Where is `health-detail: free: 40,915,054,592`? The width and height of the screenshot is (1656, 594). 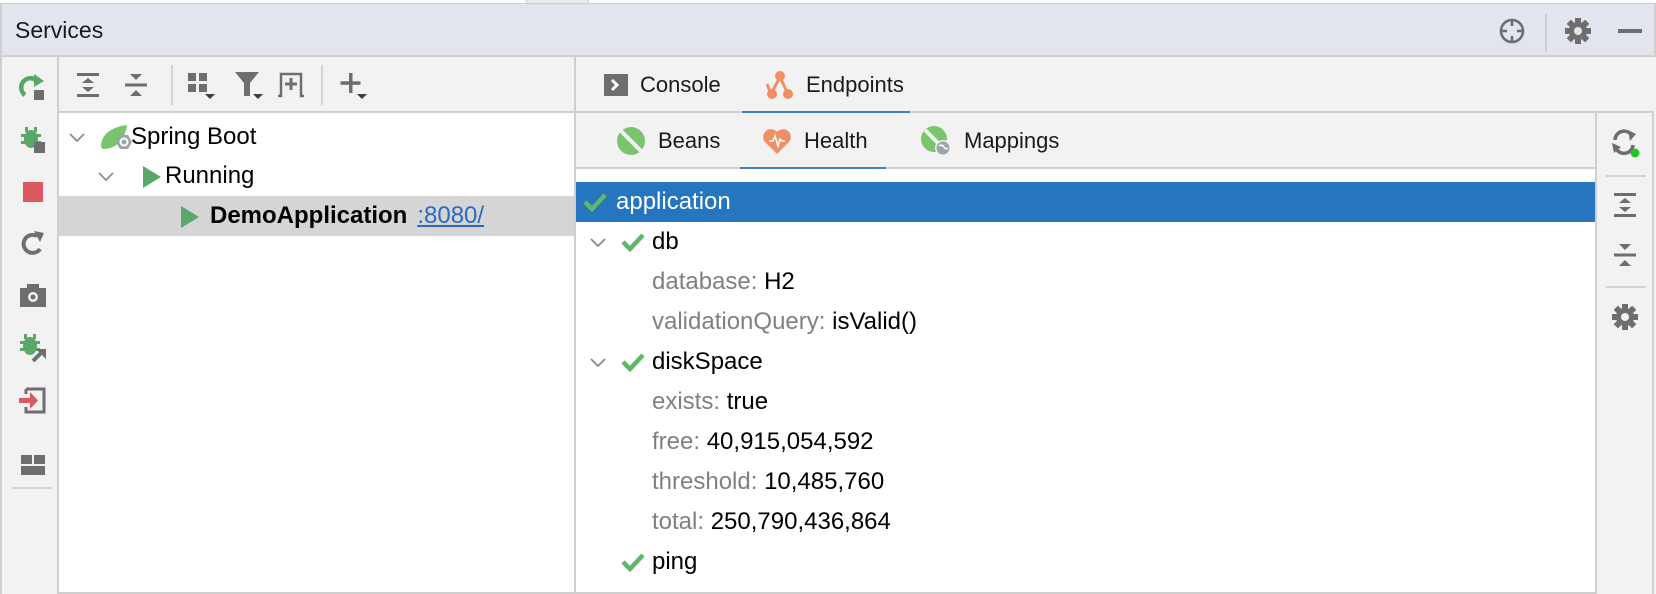 health-detail: free: 40,915,054,592 is located at coordinates (1085, 442).